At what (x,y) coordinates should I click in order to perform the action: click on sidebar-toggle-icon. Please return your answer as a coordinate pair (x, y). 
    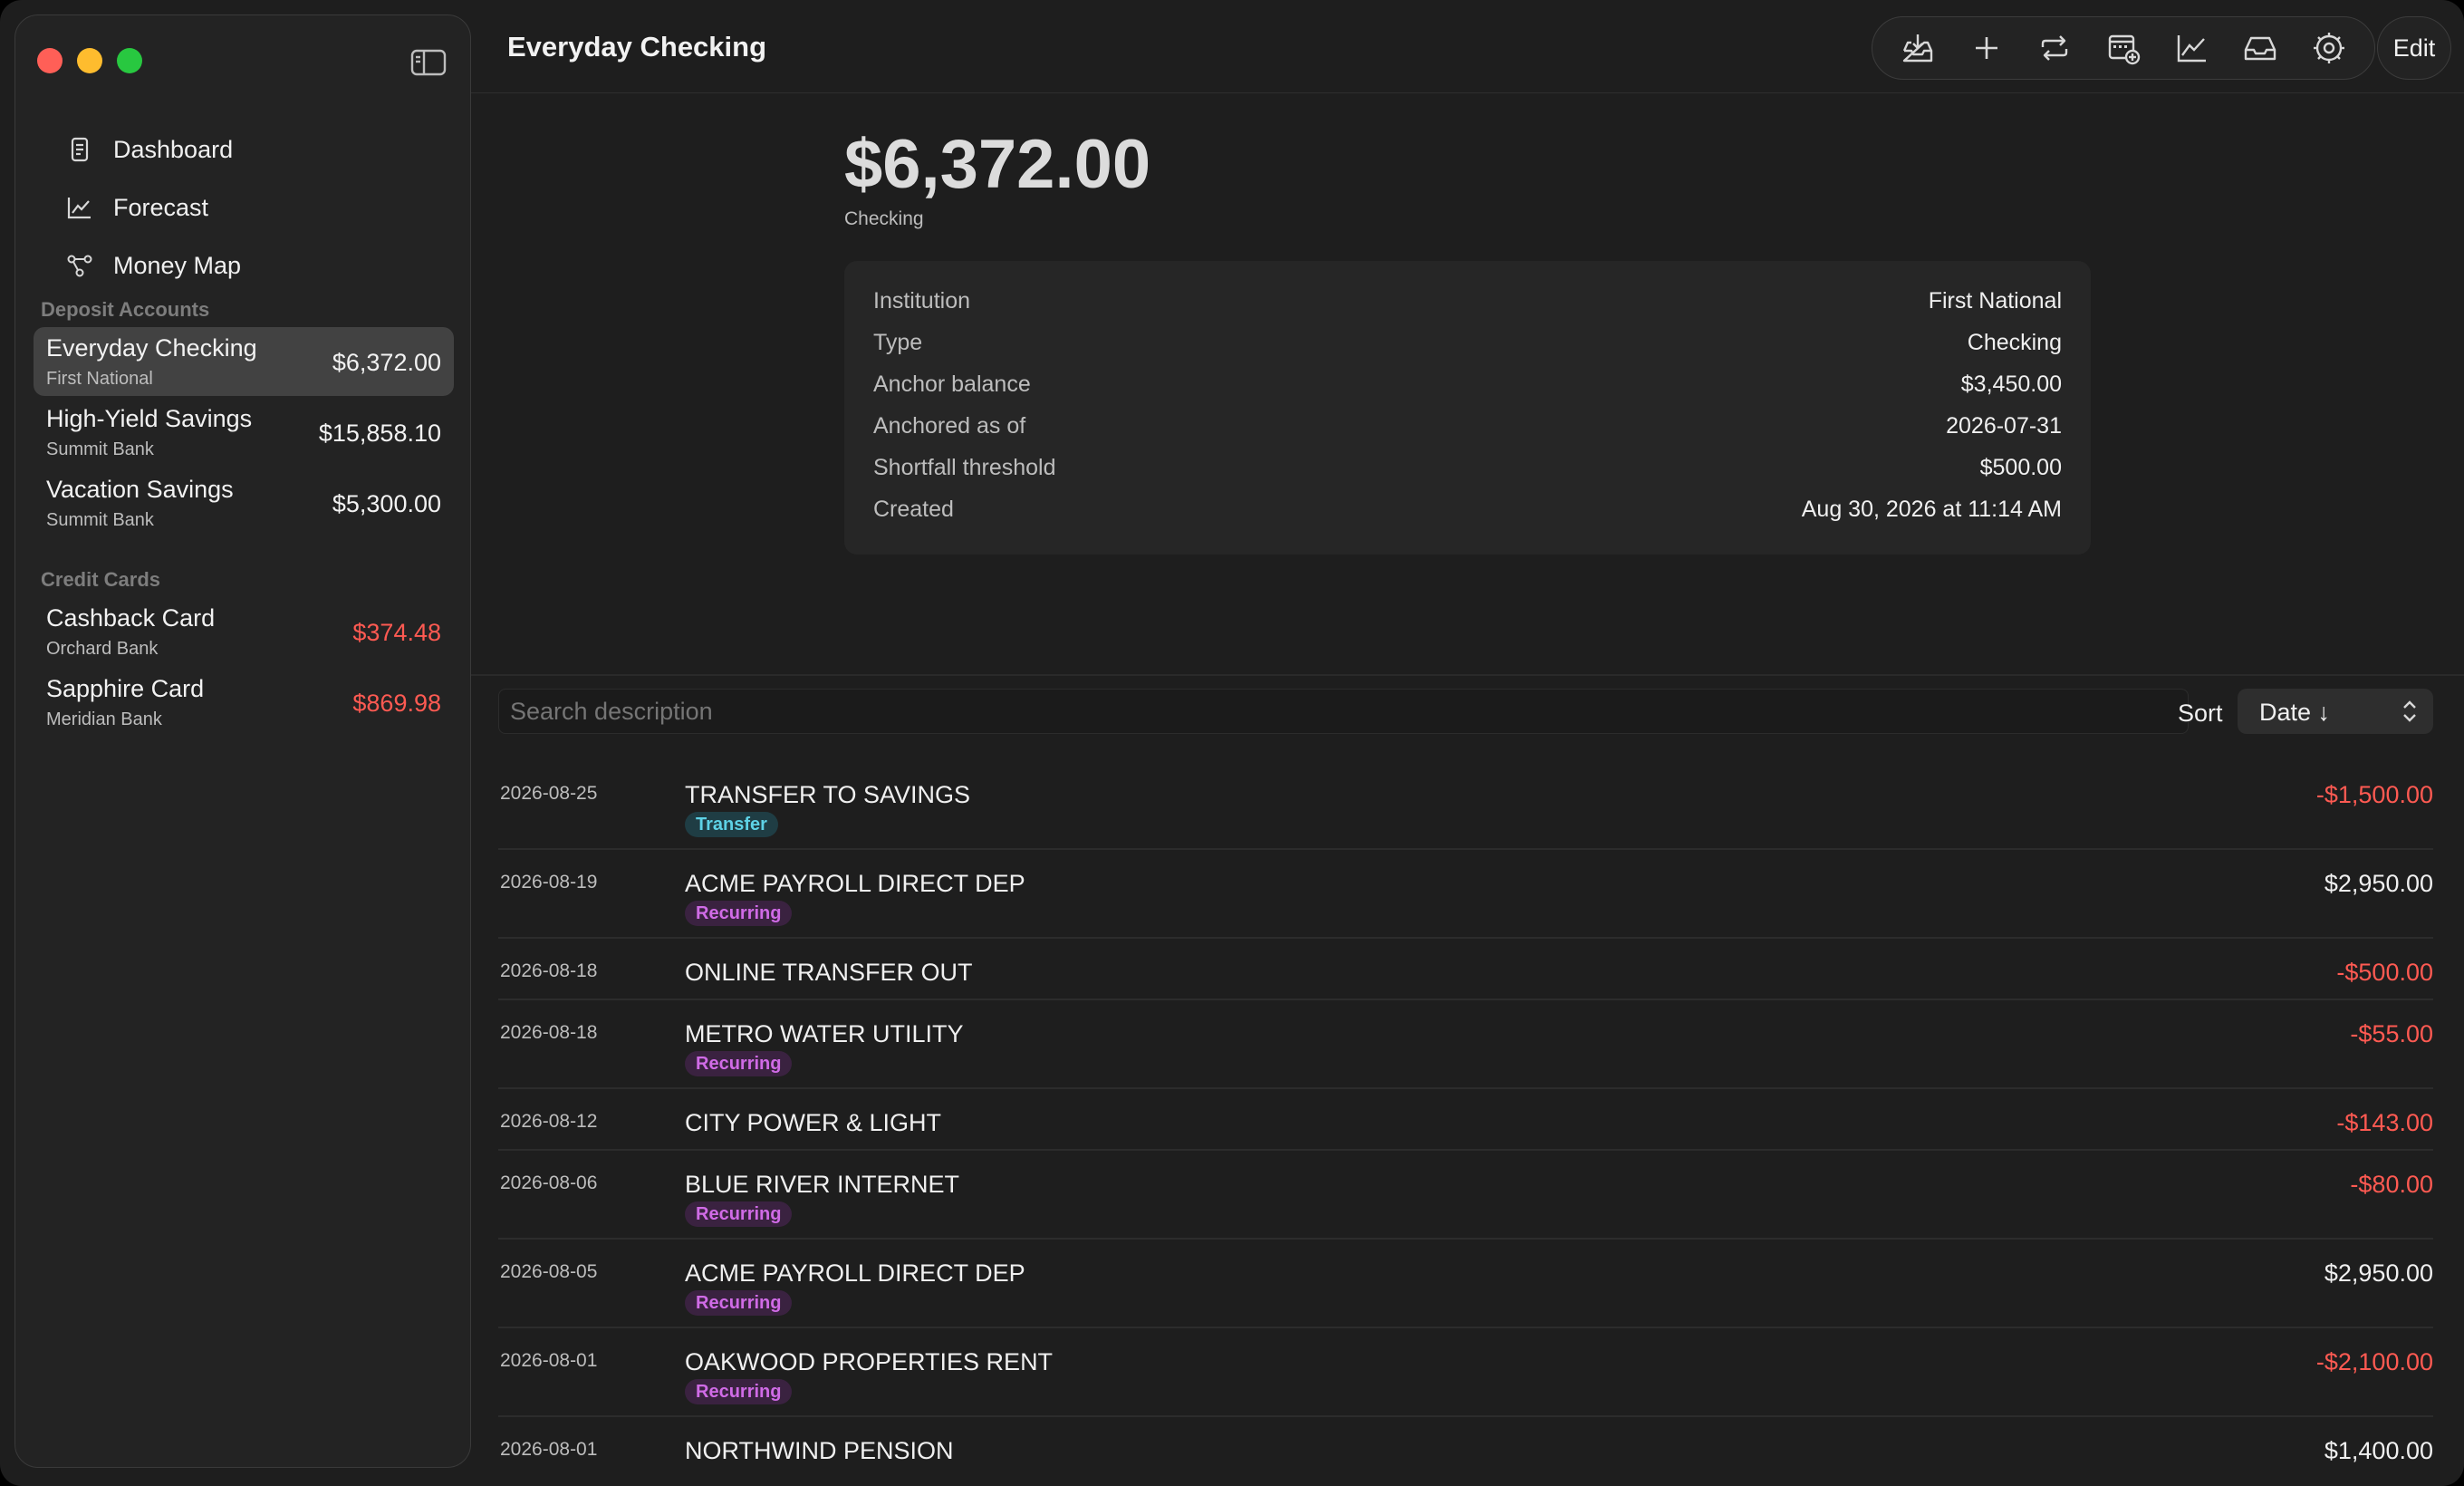
    Looking at the image, I should click on (428, 63).